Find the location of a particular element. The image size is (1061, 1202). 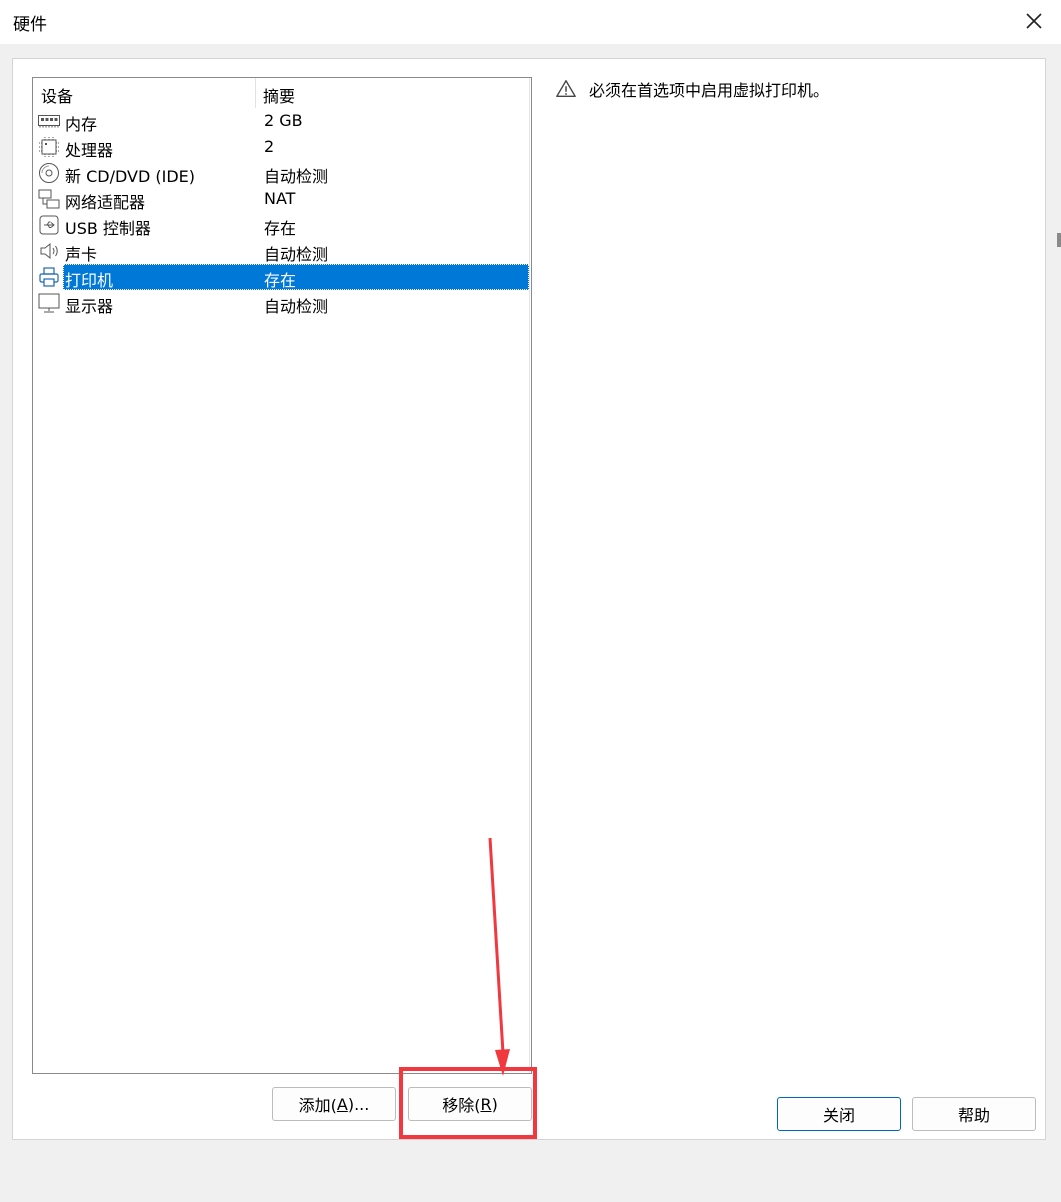

device-summary: 2 is located at coordinates (269, 146).